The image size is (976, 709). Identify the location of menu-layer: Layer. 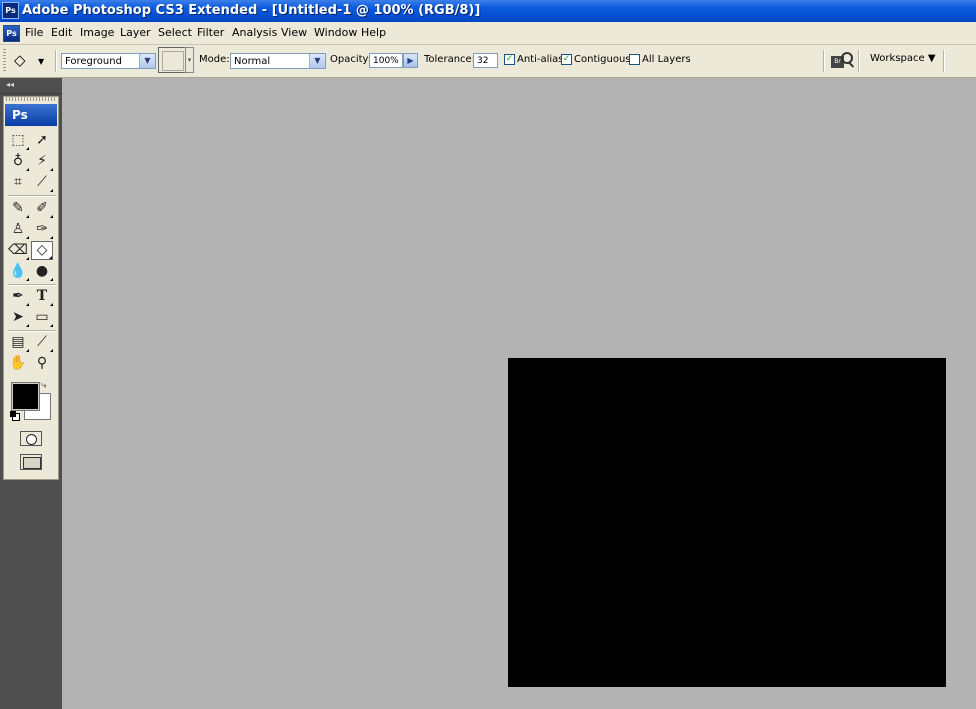
(135, 32).